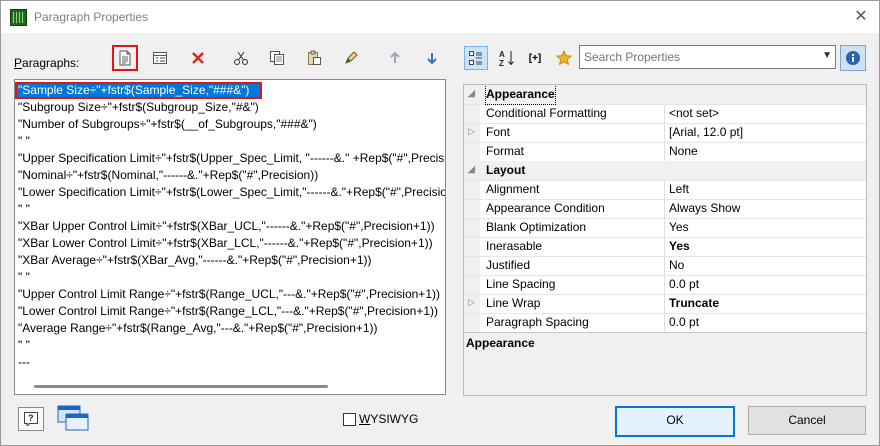 This screenshot has width=880, height=446. I want to click on grid-property-row: Format None, so click(665, 152).